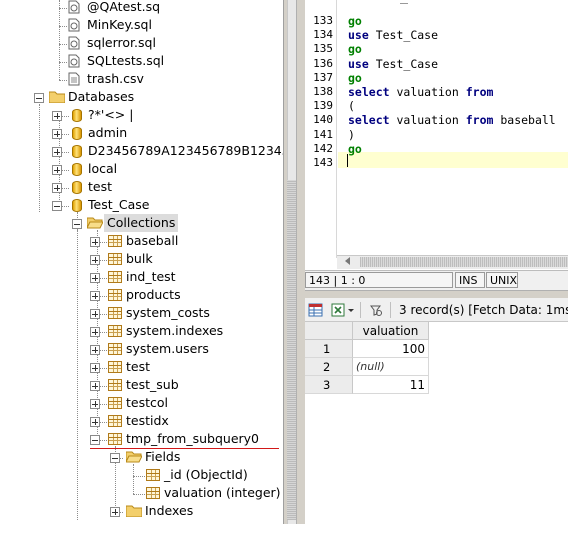 Image resolution: width=568 pixels, height=556 pixels. Describe the element at coordinates (206, 474) in the screenshot. I see `tree-field-label: _id (ObjectId)` at that location.